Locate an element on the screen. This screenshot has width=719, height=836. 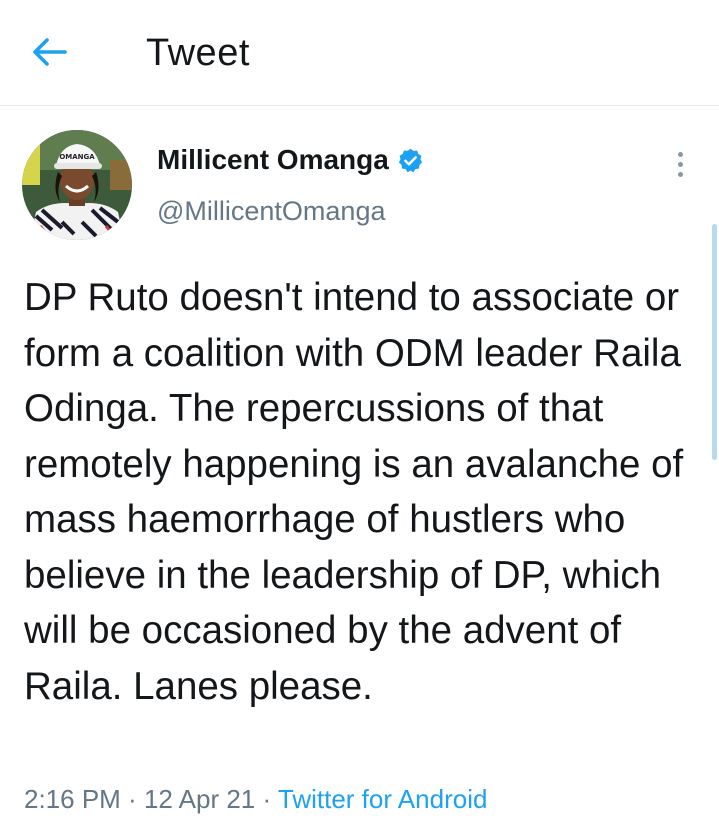
tweet-date: 12 Apr 21 is located at coordinates (199, 799).